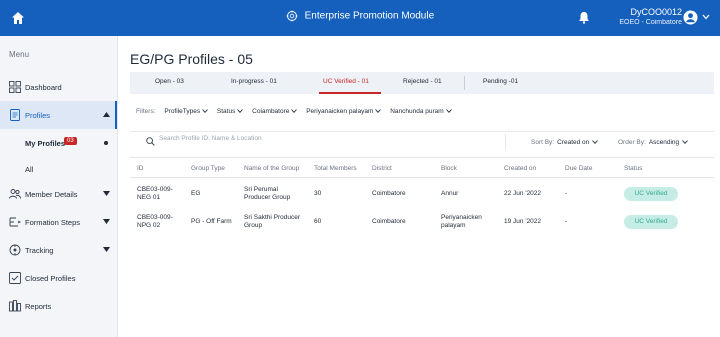 This screenshot has height=337, width=720. What do you see at coordinates (51, 194) in the screenshot?
I see `sidebar-item-label: Member Details` at bounding box center [51, 194].